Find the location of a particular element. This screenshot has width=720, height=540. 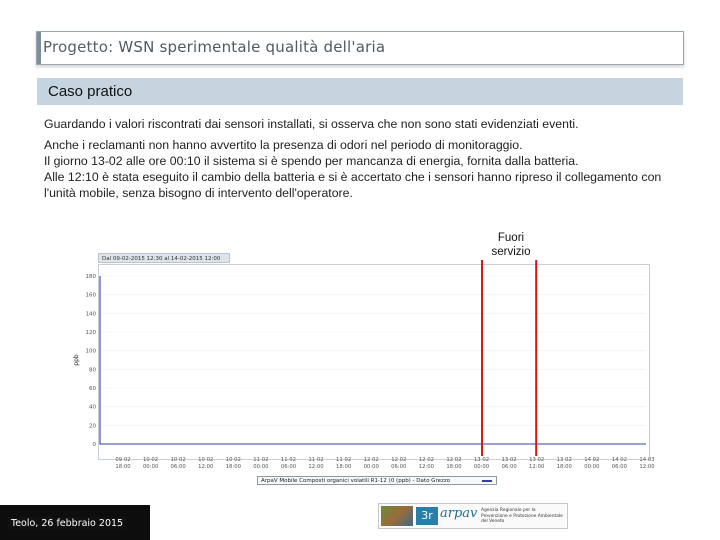

logo-photo is located at coordinates (397, 516).